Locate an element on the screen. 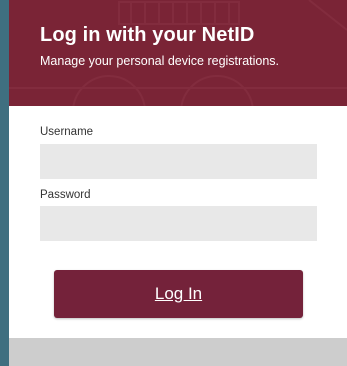 The image size is (347, 366). password-label: Password is located at coordinates (65, 195).